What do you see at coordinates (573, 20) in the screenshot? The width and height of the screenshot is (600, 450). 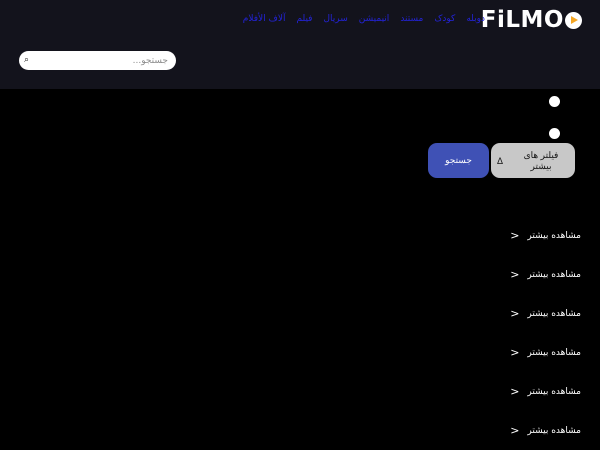 I see `play-icon` at bounding box center [573, 20].